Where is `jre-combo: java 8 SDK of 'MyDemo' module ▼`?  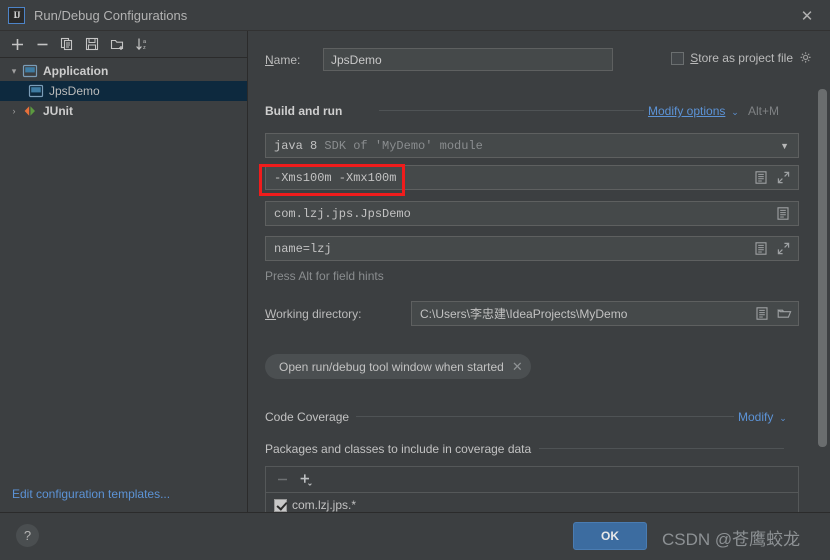
jre-combo: java 8 SDK of 'MyDemo' module ▼ is located at coordinates (532, 145).